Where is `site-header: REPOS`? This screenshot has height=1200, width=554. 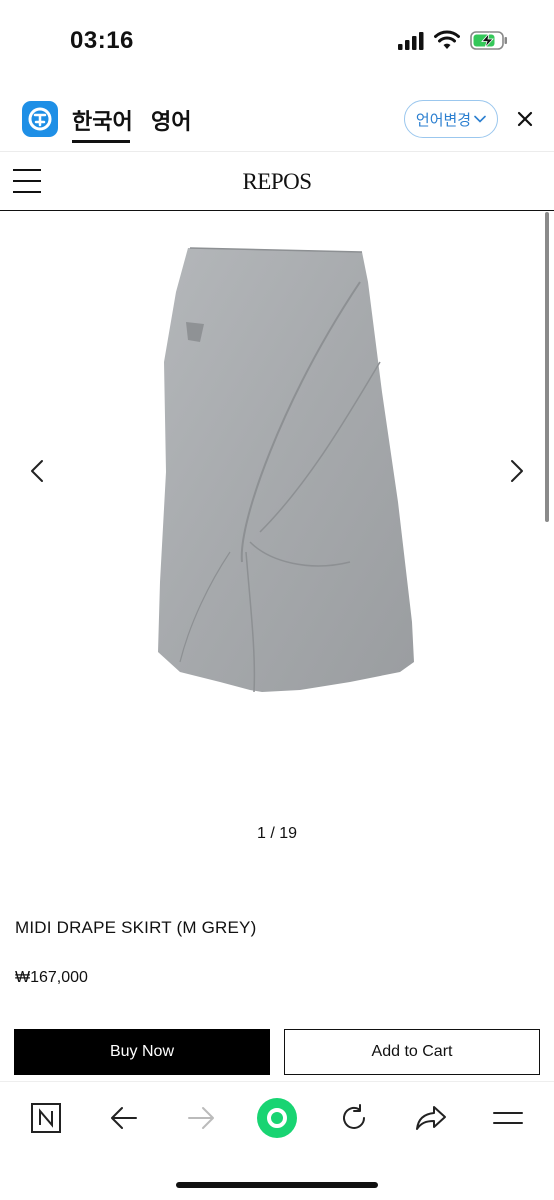 site-header: REPOS is located at coordinates (277, 182).